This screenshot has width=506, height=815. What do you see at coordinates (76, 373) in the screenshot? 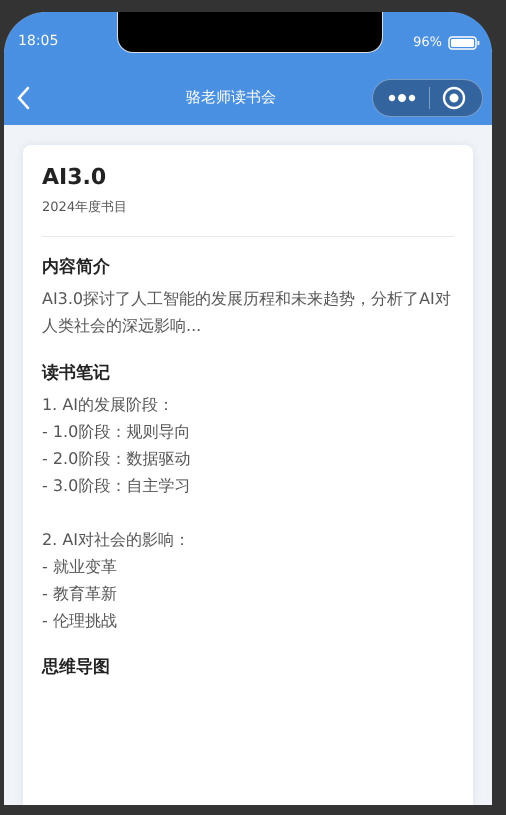
I see `section-heading: 读书笔记` at bounding box center [76, 373].